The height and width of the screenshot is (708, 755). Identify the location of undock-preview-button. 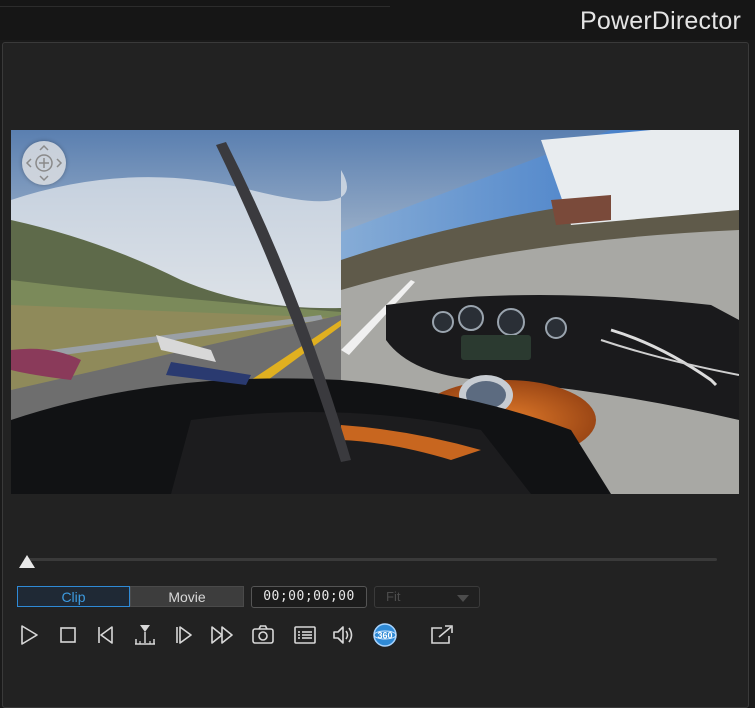
(442, 635).